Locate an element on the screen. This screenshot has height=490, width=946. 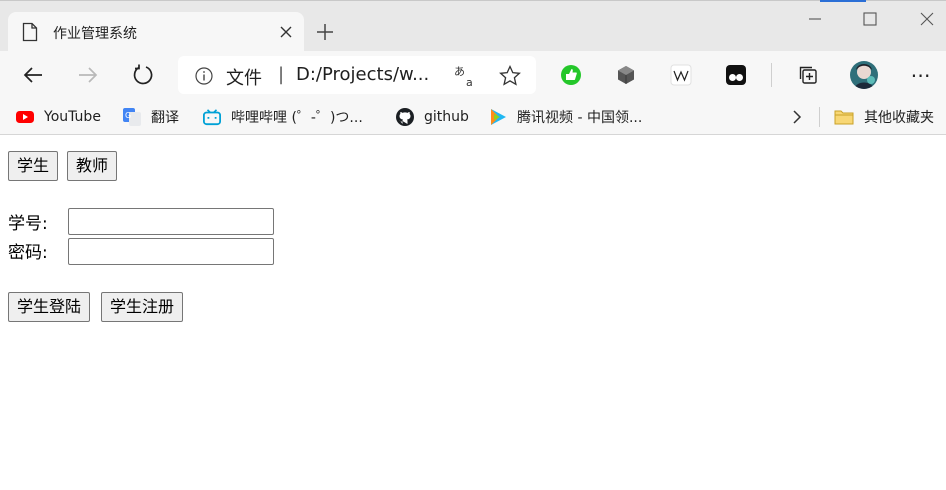
bookmark-github: github is located at coordinates (432, 117).